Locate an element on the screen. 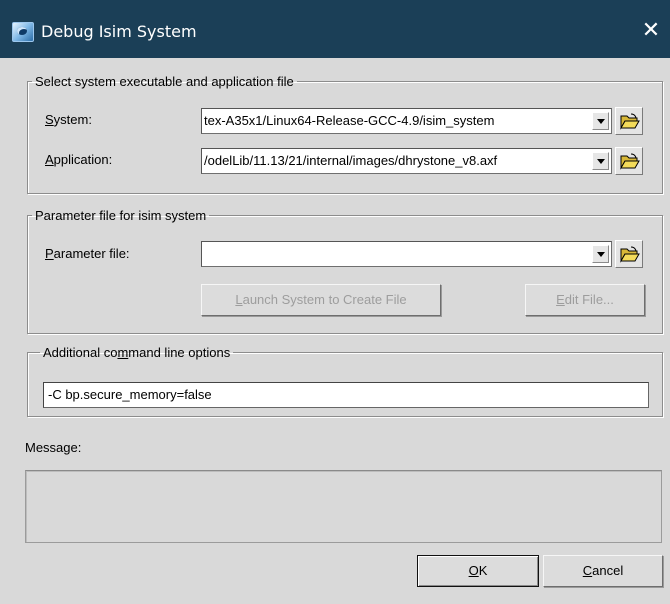  application-label: Application: is located at coordinates (79, 159).